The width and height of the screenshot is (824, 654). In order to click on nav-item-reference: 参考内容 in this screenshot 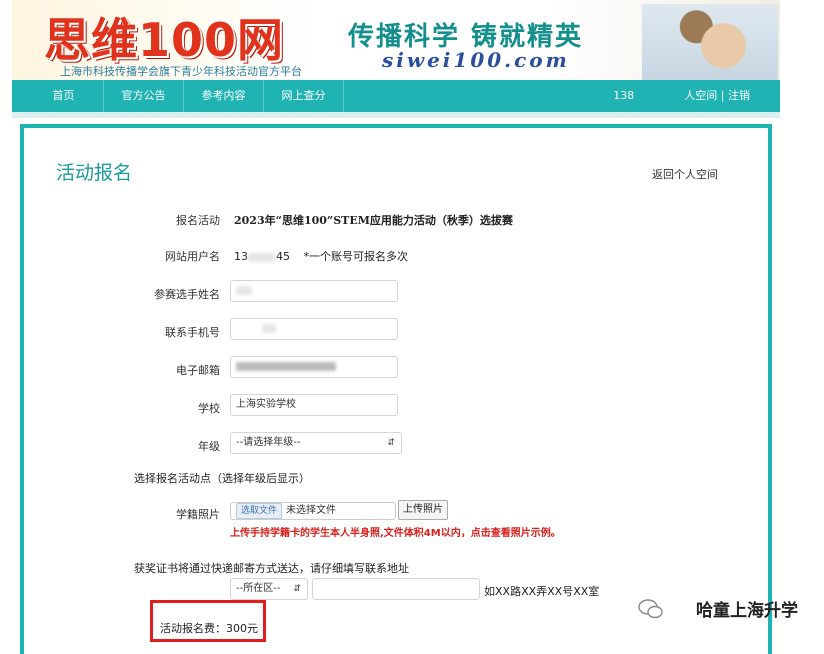, I will do `click(224, 96)`.